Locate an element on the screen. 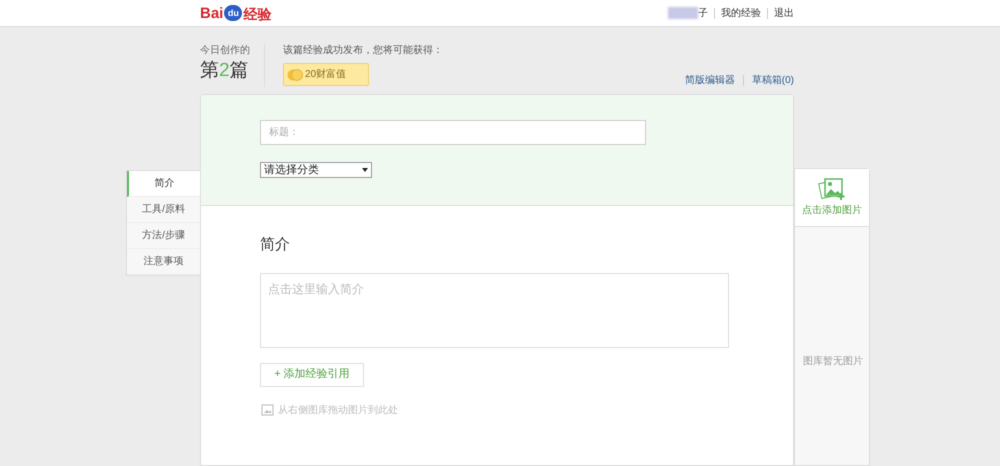 The image size is (1000, 466). nav-tab: 注意事项 is located at coordinates (163, 262).